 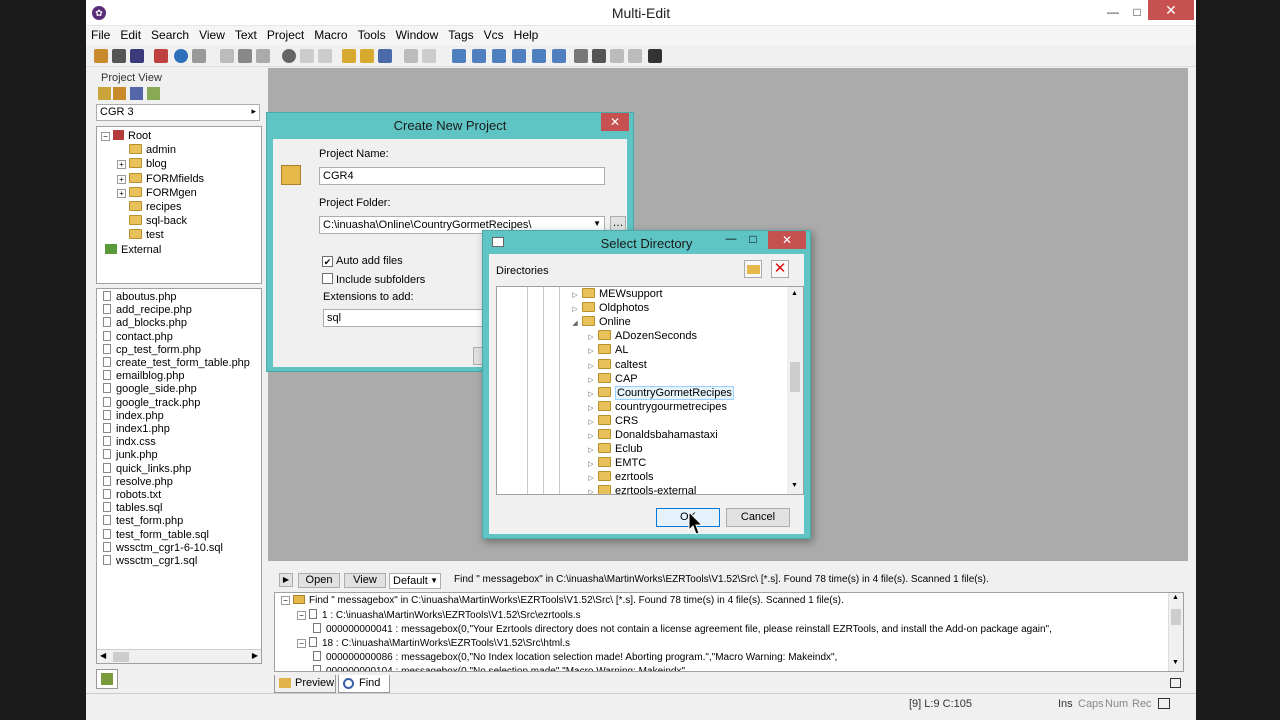 What do you see at coordinates (617, 365) in the screenshot?
I see `directory-item: ▷ caltest` at bounding box center [617, 365].